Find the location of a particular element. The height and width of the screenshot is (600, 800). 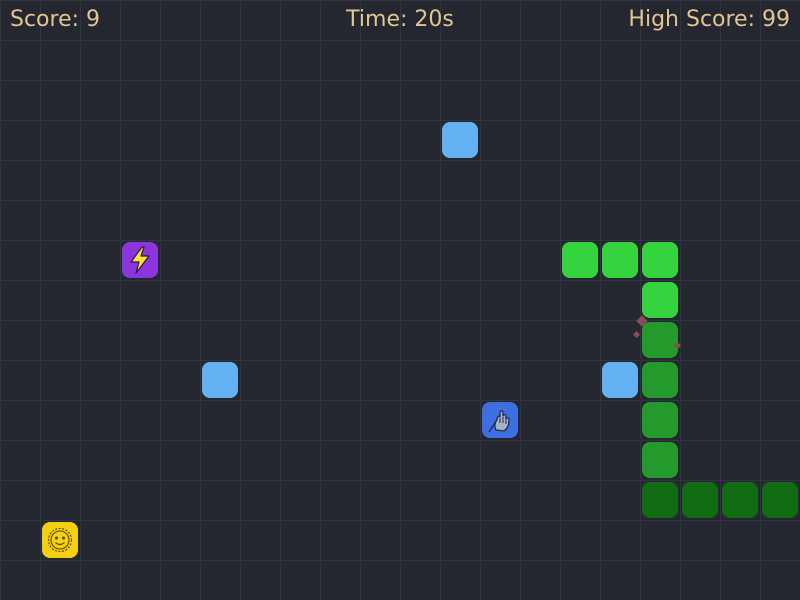

speed-powerup is located at coordinates (140, 260).